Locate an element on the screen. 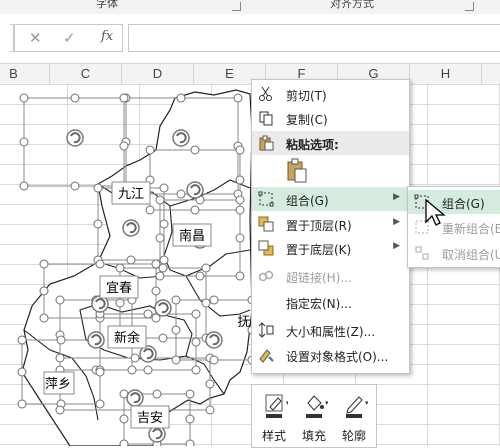 The width and height of the screenshot is (500, 448). menu-item-cut: 剪切(T) is located at coordinates (330, 94).